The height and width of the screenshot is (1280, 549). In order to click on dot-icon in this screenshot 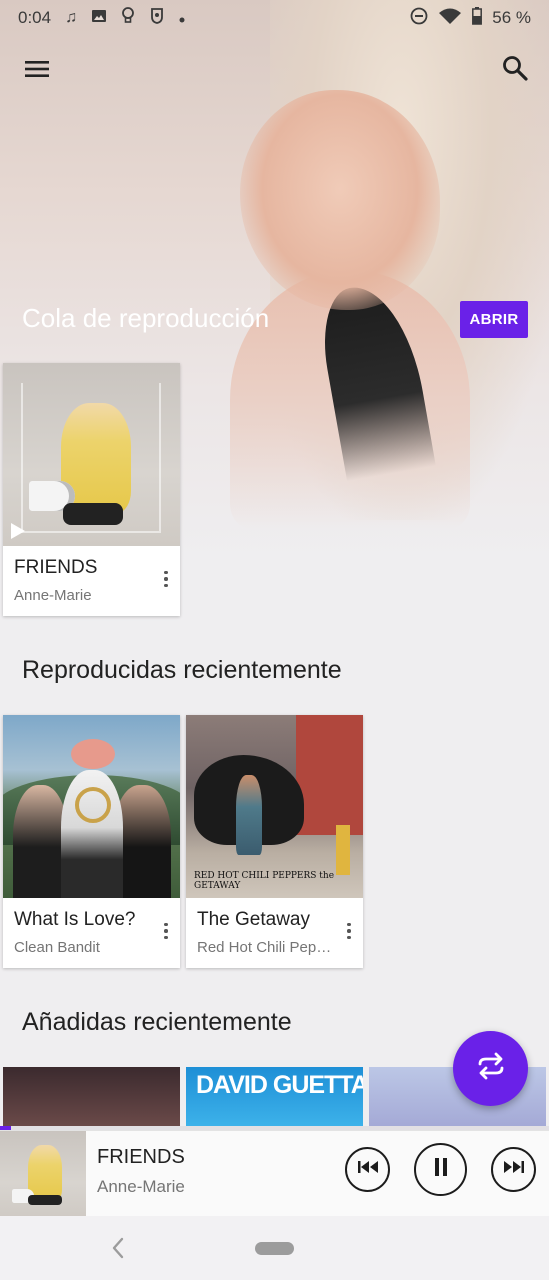, I will do `click(182, 18)`.